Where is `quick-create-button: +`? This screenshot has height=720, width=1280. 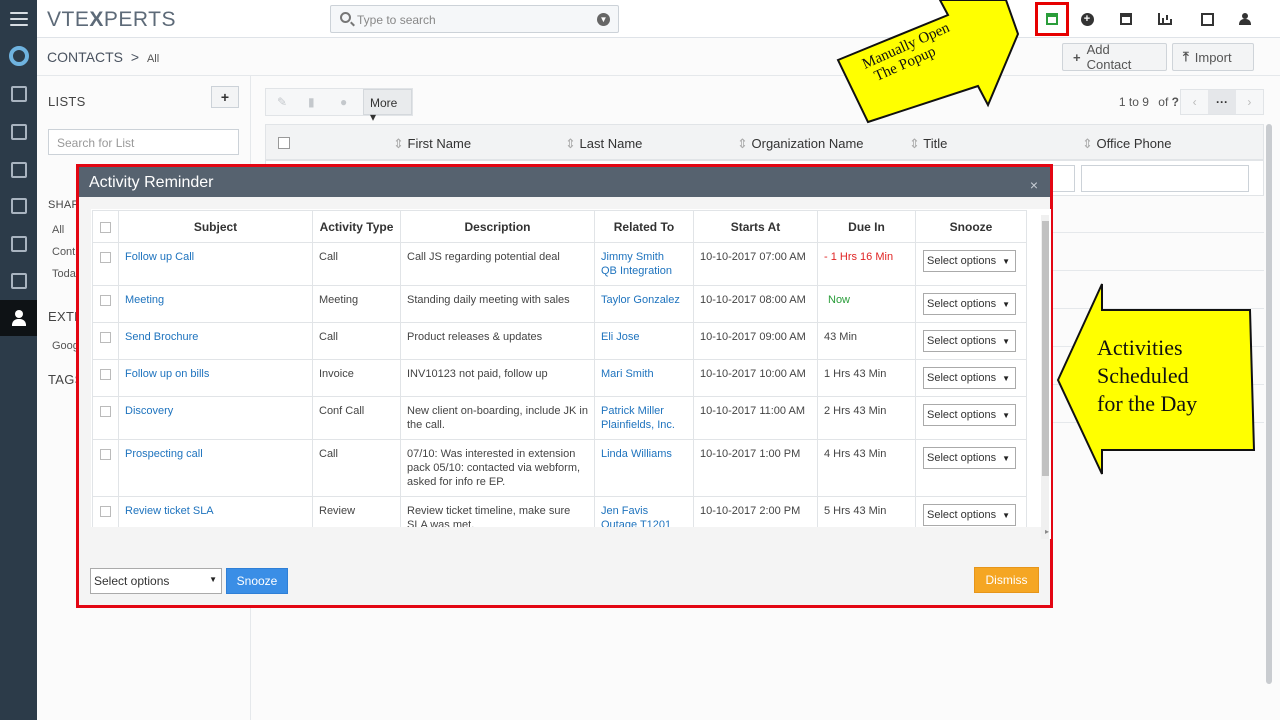
quick-create-button: + is located at coordinates (1087, 19).